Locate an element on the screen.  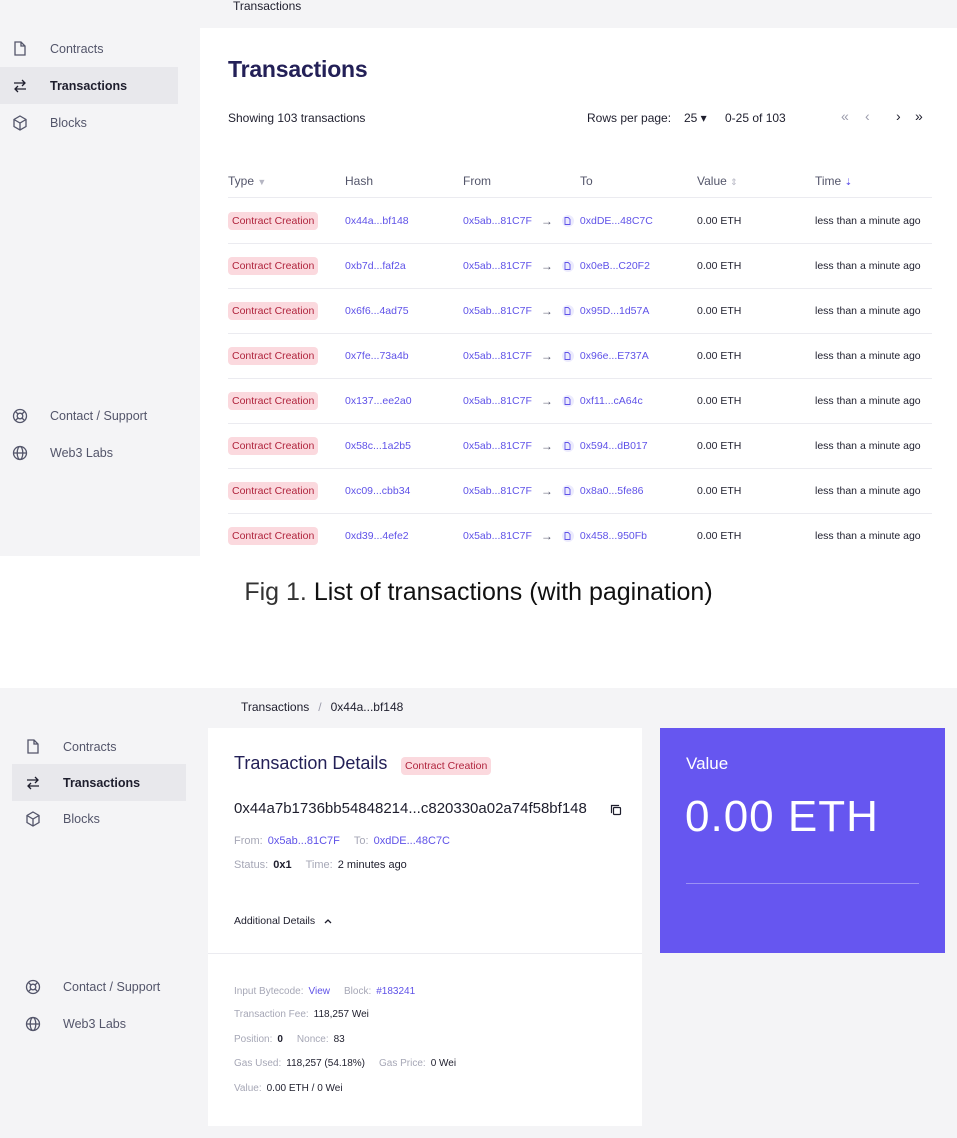
column-header-hash: Hash is located at coordinates (359, 181).